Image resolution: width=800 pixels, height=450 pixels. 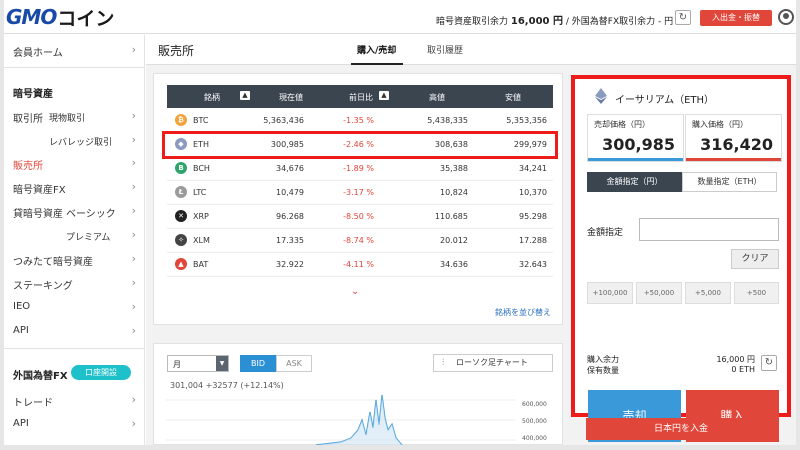 What do you see at coordinates (53, 262) in the screenshot?
I see `sidebar-item-label: つみたて暗号資産` at bounding box center [53, 262].